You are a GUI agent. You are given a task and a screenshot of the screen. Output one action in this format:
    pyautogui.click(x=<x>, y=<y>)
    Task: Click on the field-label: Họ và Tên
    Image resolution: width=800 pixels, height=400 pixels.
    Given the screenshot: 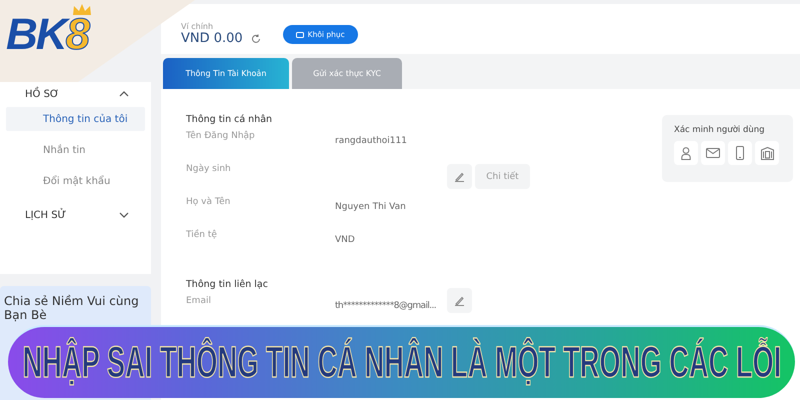 What is the action you would take?
    pyautogui.click(x=209, y=203)
    